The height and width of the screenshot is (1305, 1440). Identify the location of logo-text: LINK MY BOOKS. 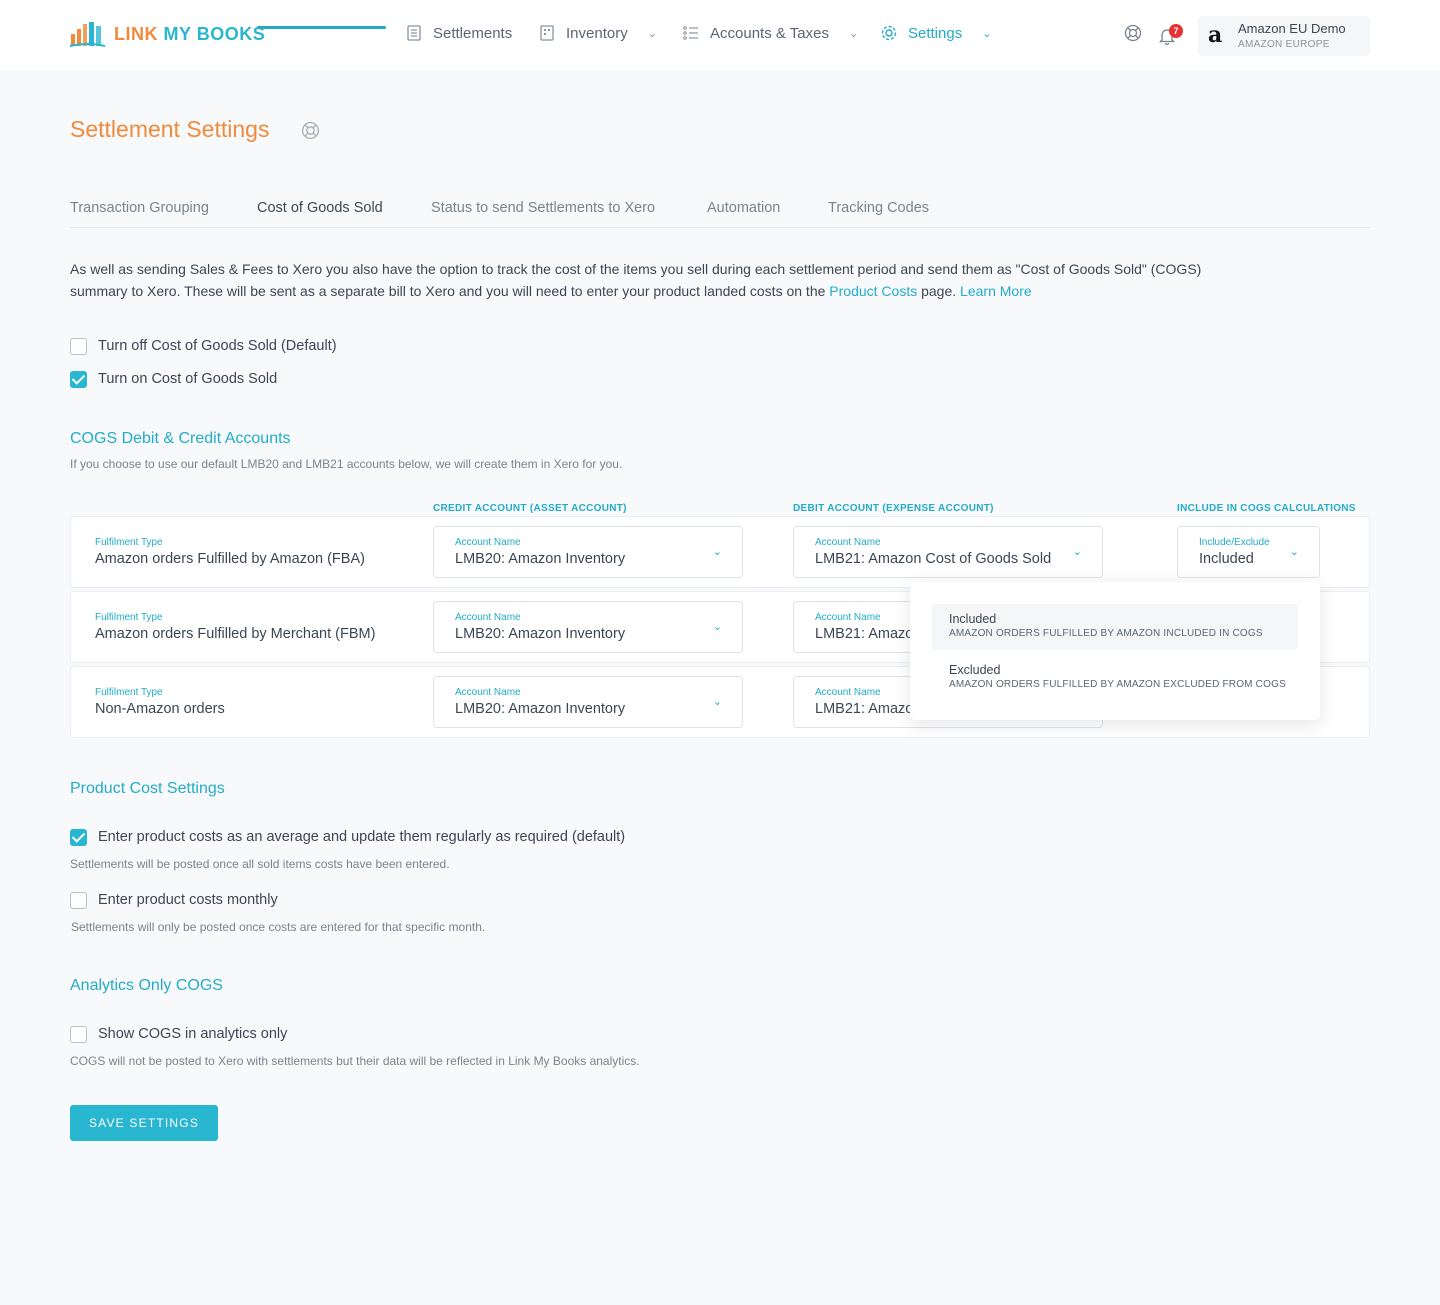
(190, 33).